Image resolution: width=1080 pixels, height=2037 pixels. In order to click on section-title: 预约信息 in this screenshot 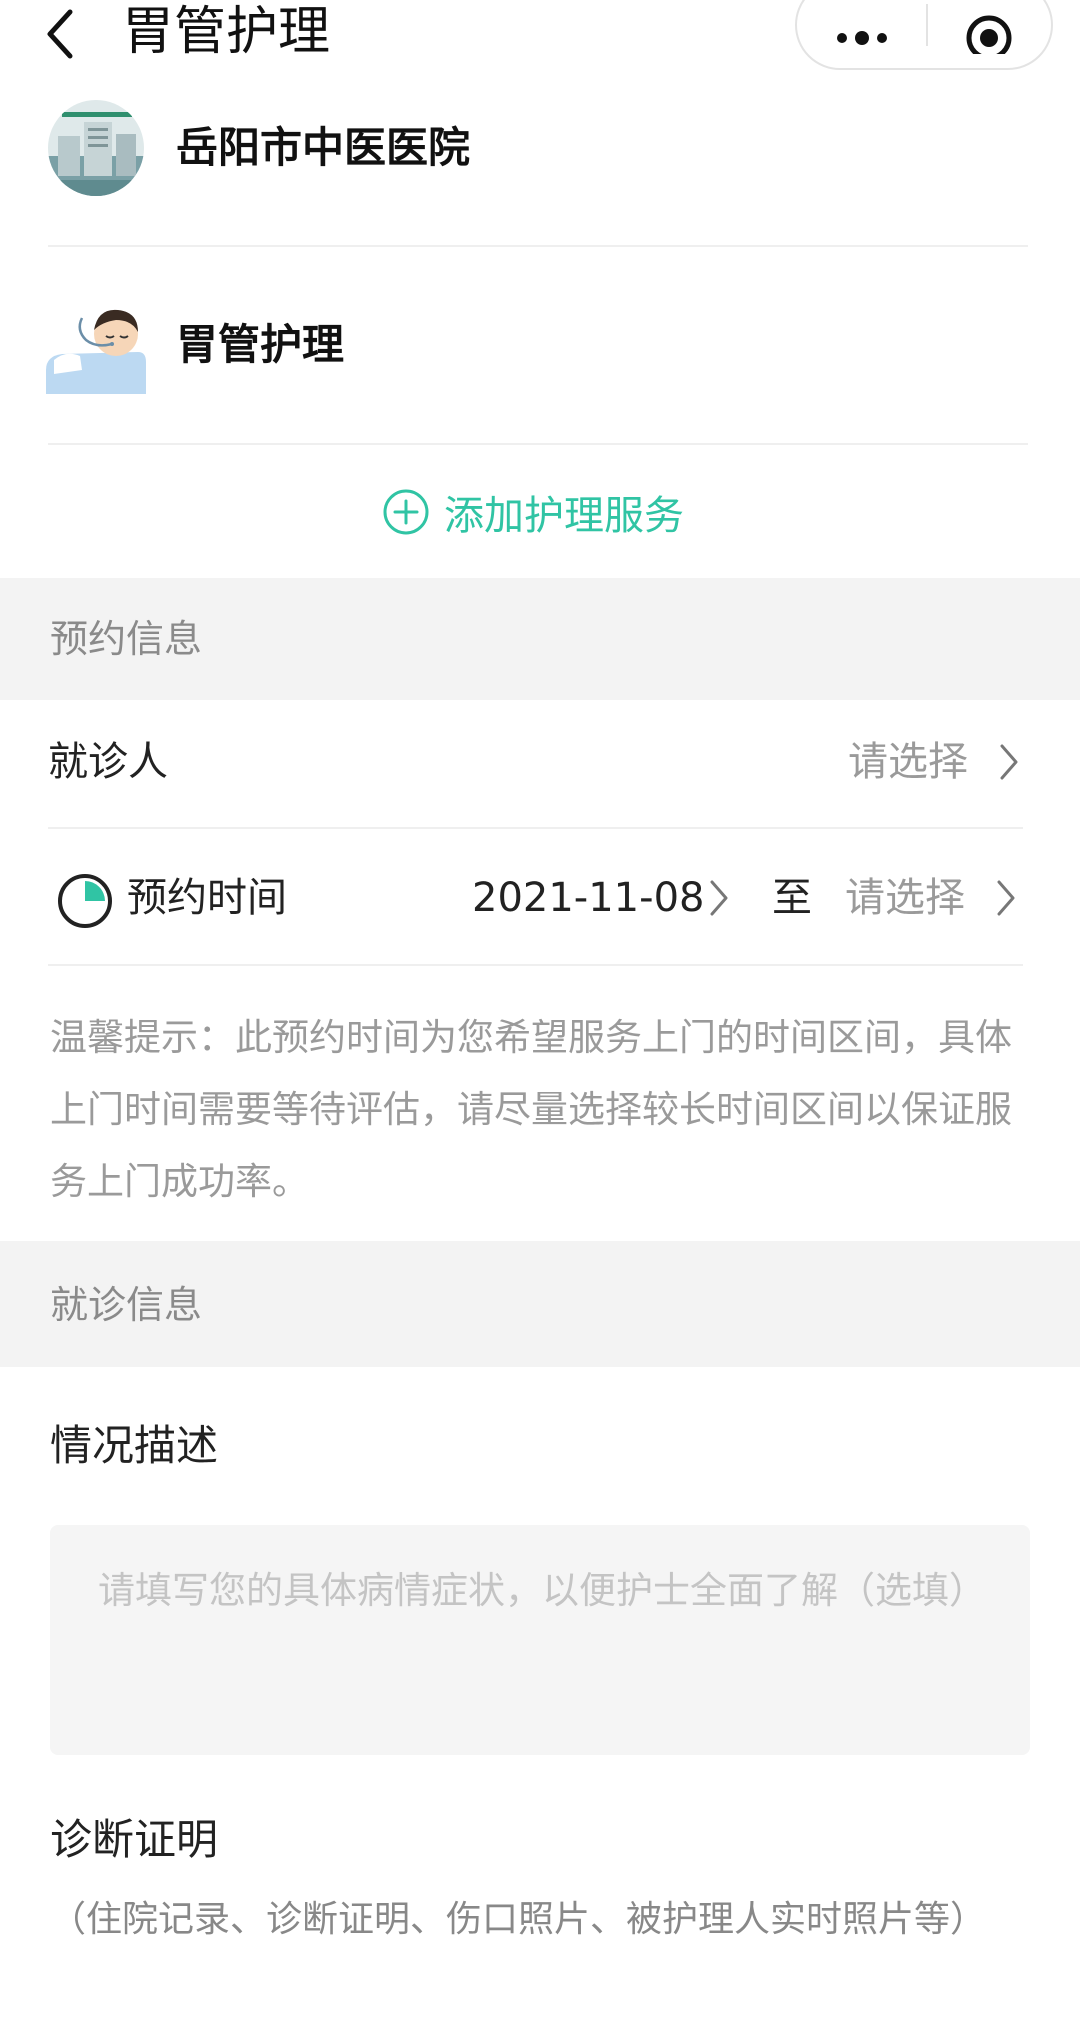, I will do `click(126, 639)`.